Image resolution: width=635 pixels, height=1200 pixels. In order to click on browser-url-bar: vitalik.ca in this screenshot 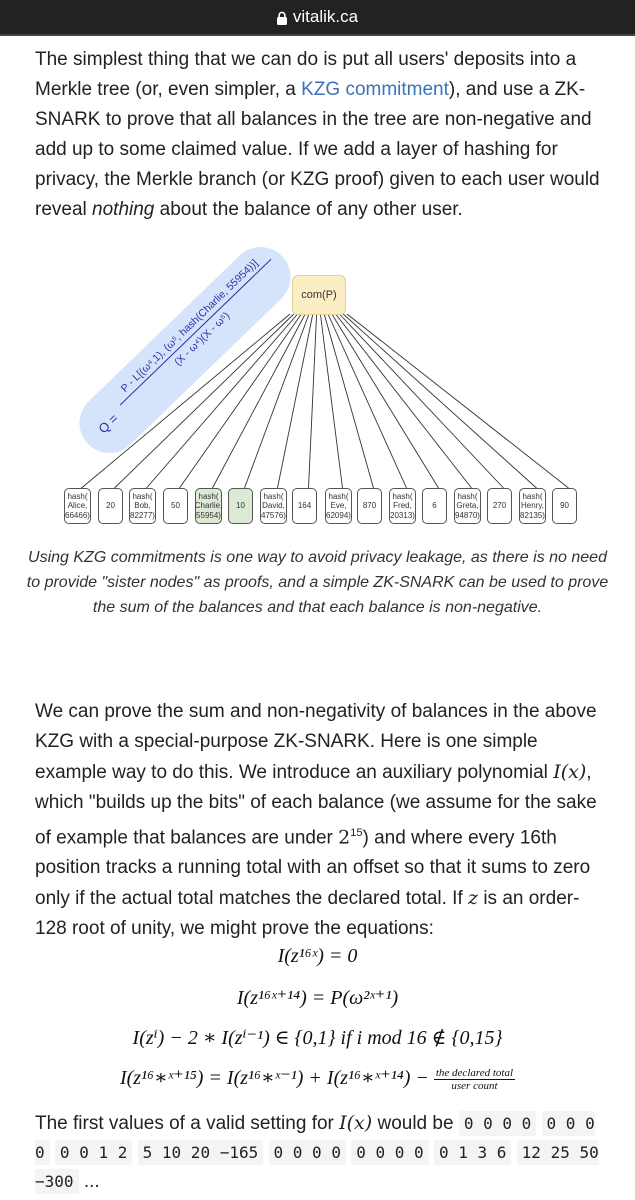, I will do `click(317, 18)`.